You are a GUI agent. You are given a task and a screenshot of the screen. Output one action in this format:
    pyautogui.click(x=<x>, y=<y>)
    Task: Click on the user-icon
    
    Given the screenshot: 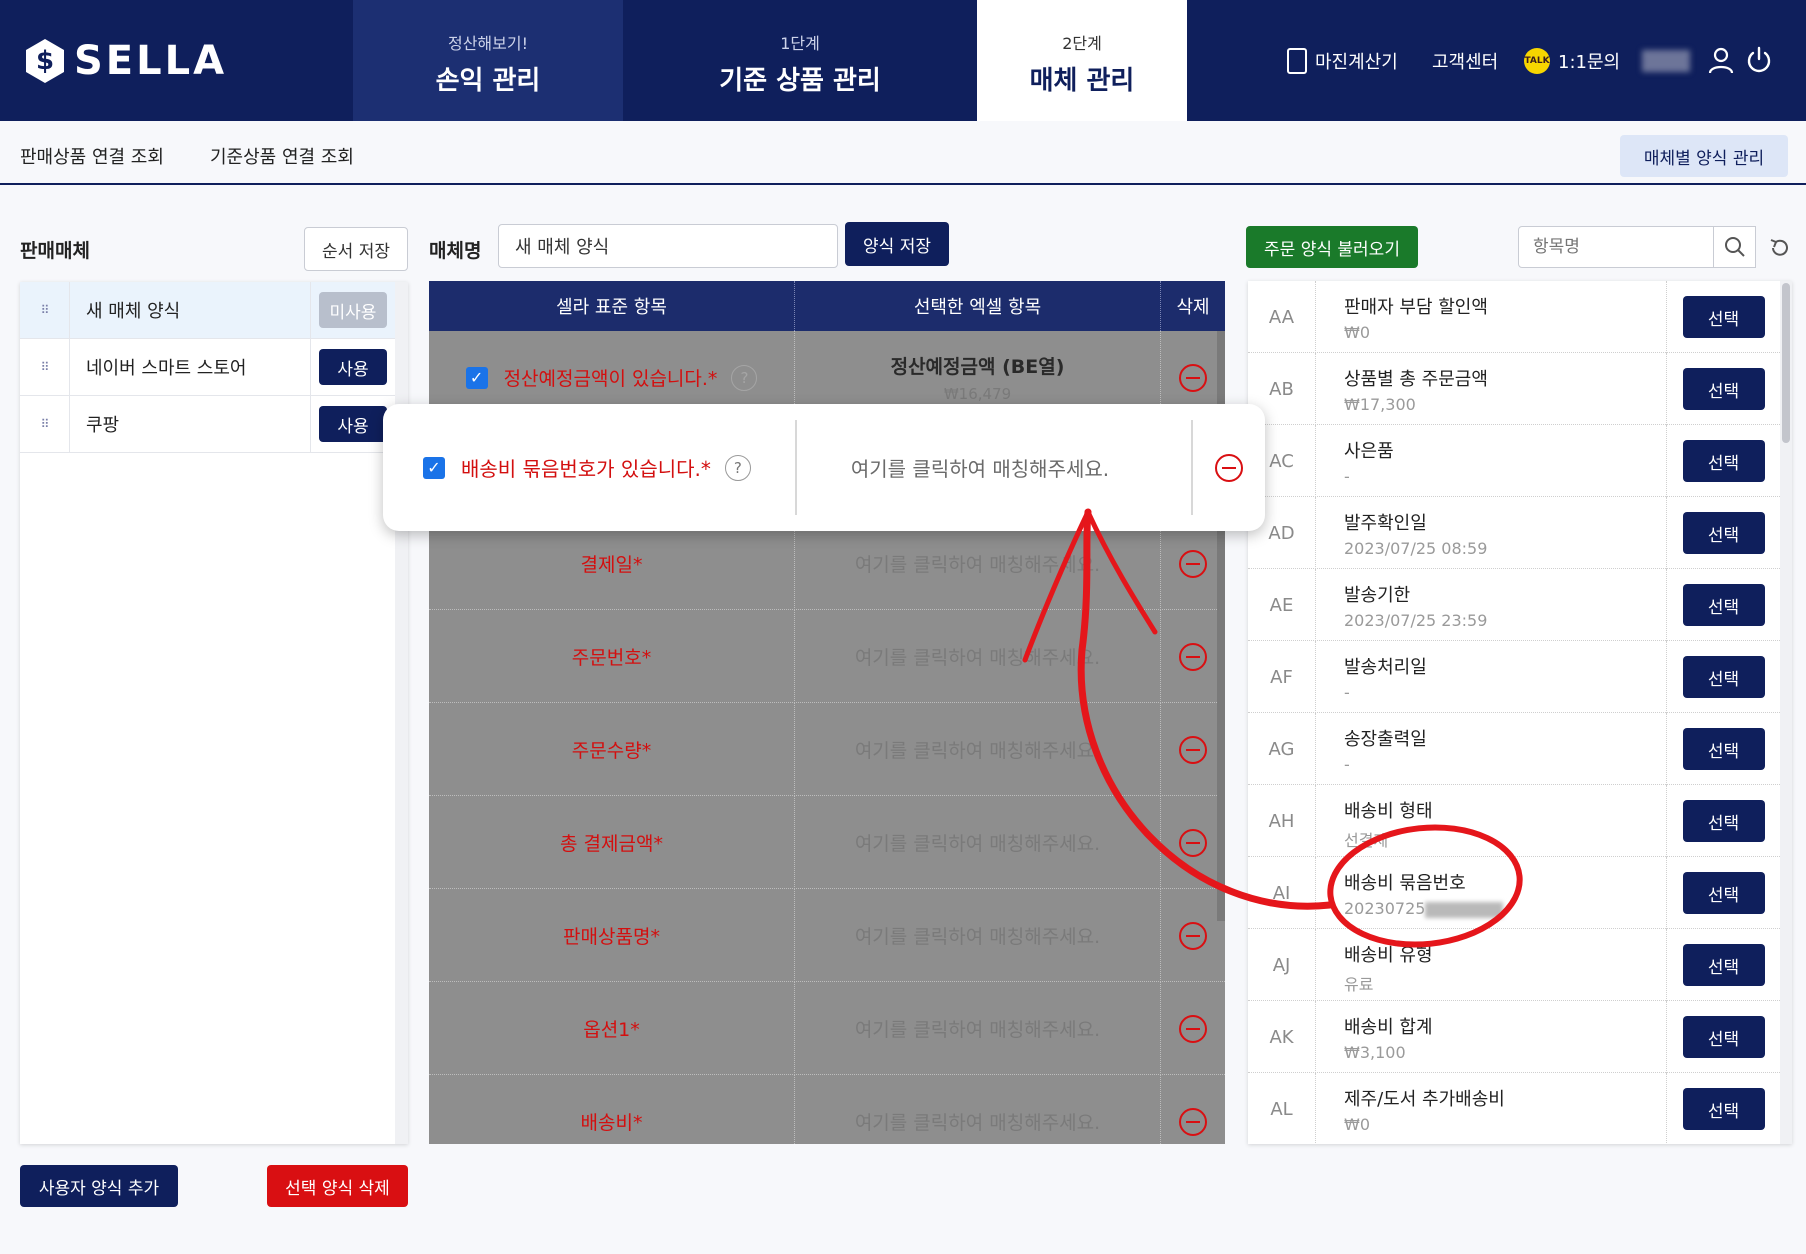 What is the action you would take?
    pyautogui.click(x=1721, y=60)
    